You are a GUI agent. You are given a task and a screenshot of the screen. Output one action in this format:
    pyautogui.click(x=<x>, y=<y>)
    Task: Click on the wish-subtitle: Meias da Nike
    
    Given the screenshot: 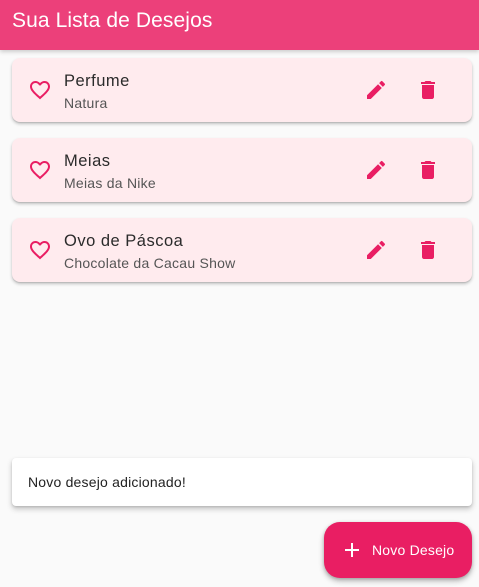 What is the action you would take?
    pyautogui.click(x=110, y=183)
    